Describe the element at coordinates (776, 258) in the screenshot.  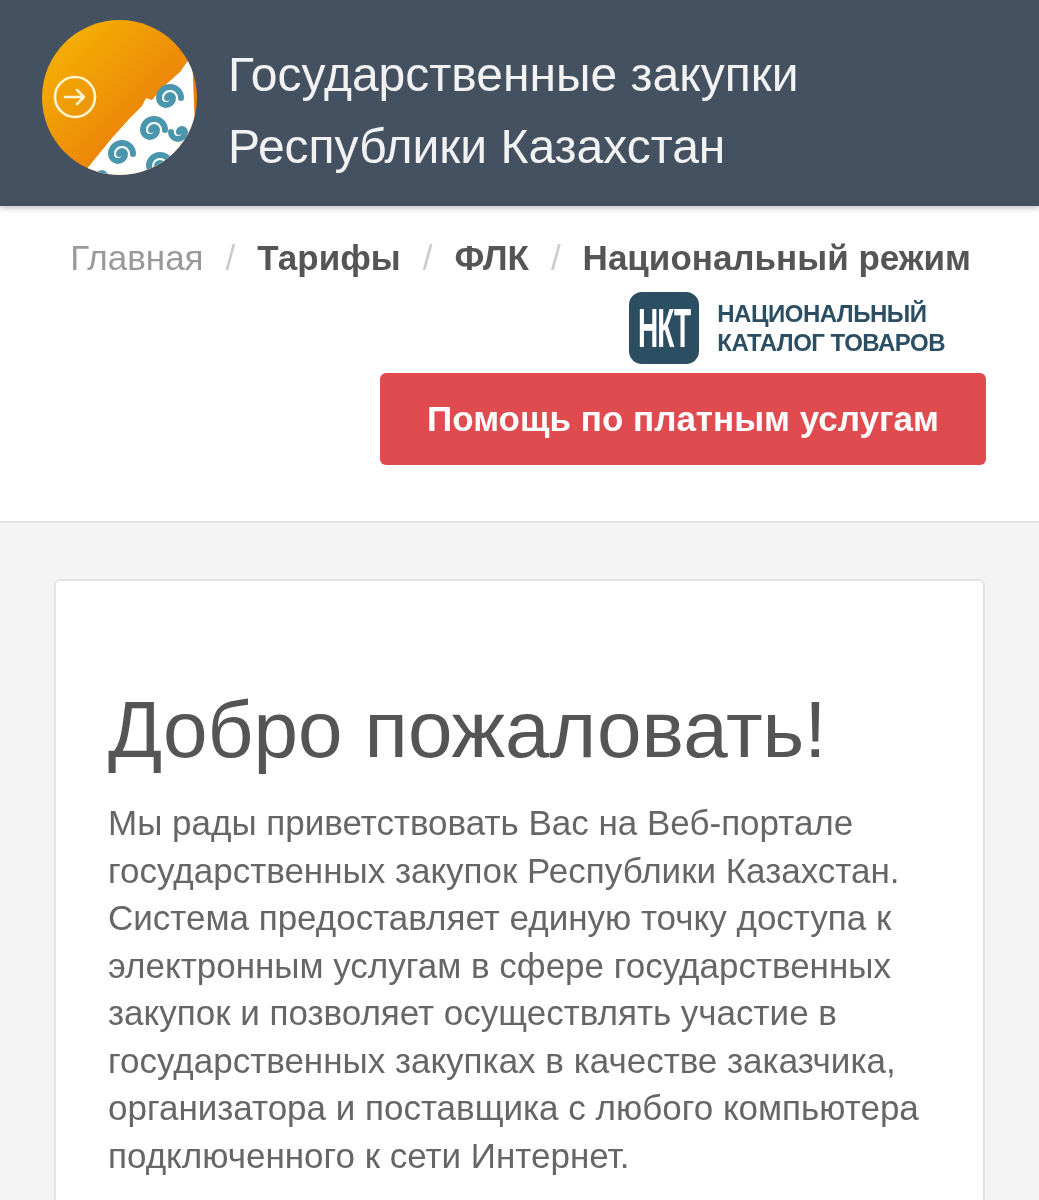
I see `breadcrumb-link: Национальный режим` at that location.